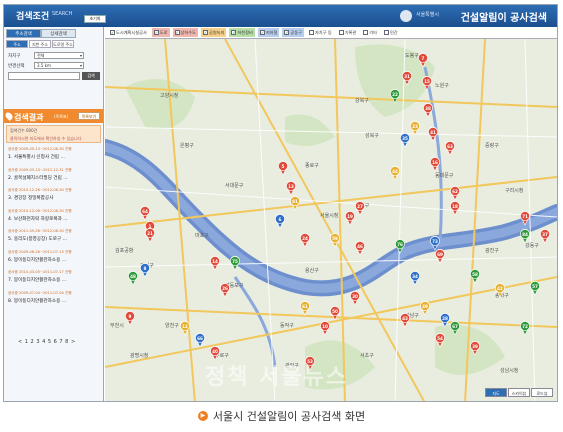  I want to click on marker-number: 59, so click(335, 238).